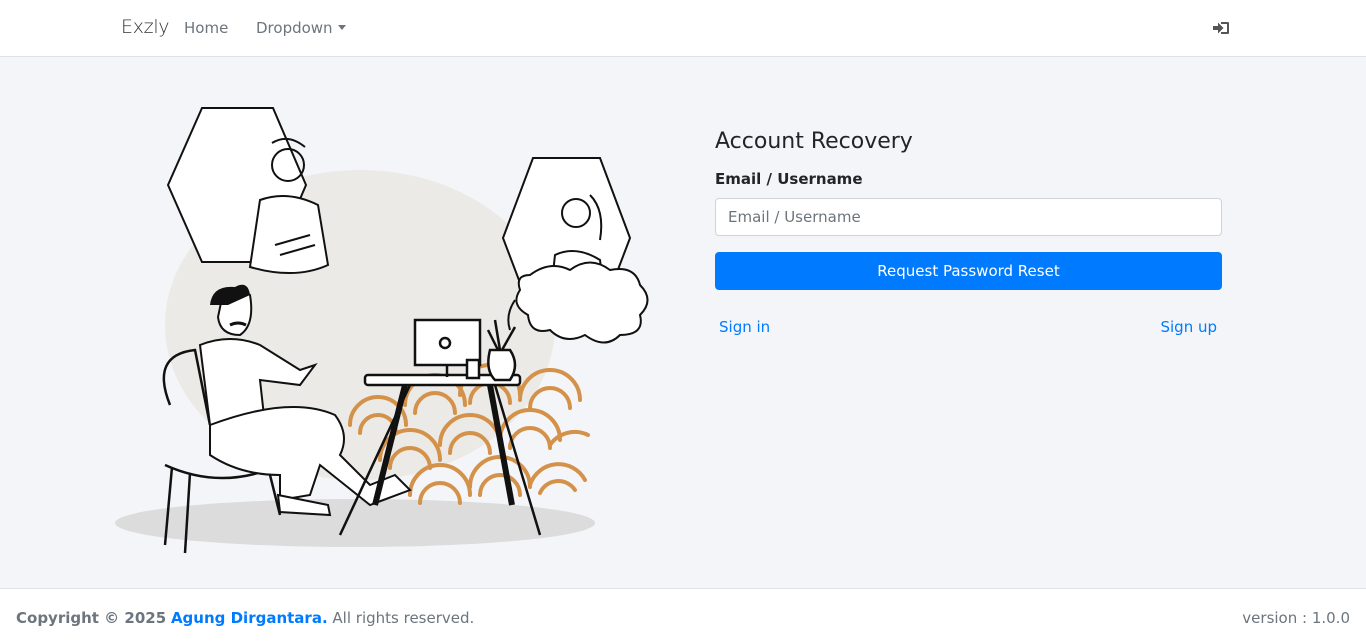  I want to click on sign-in-link: Sign in, so click(744, 327).